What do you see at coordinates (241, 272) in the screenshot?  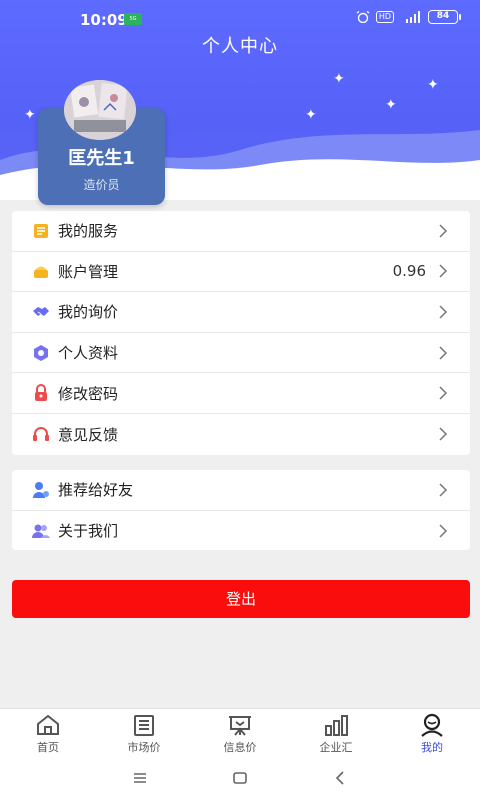 I see `menu-item-account: 账户管理 0.96` at bounding box center [241, 272].